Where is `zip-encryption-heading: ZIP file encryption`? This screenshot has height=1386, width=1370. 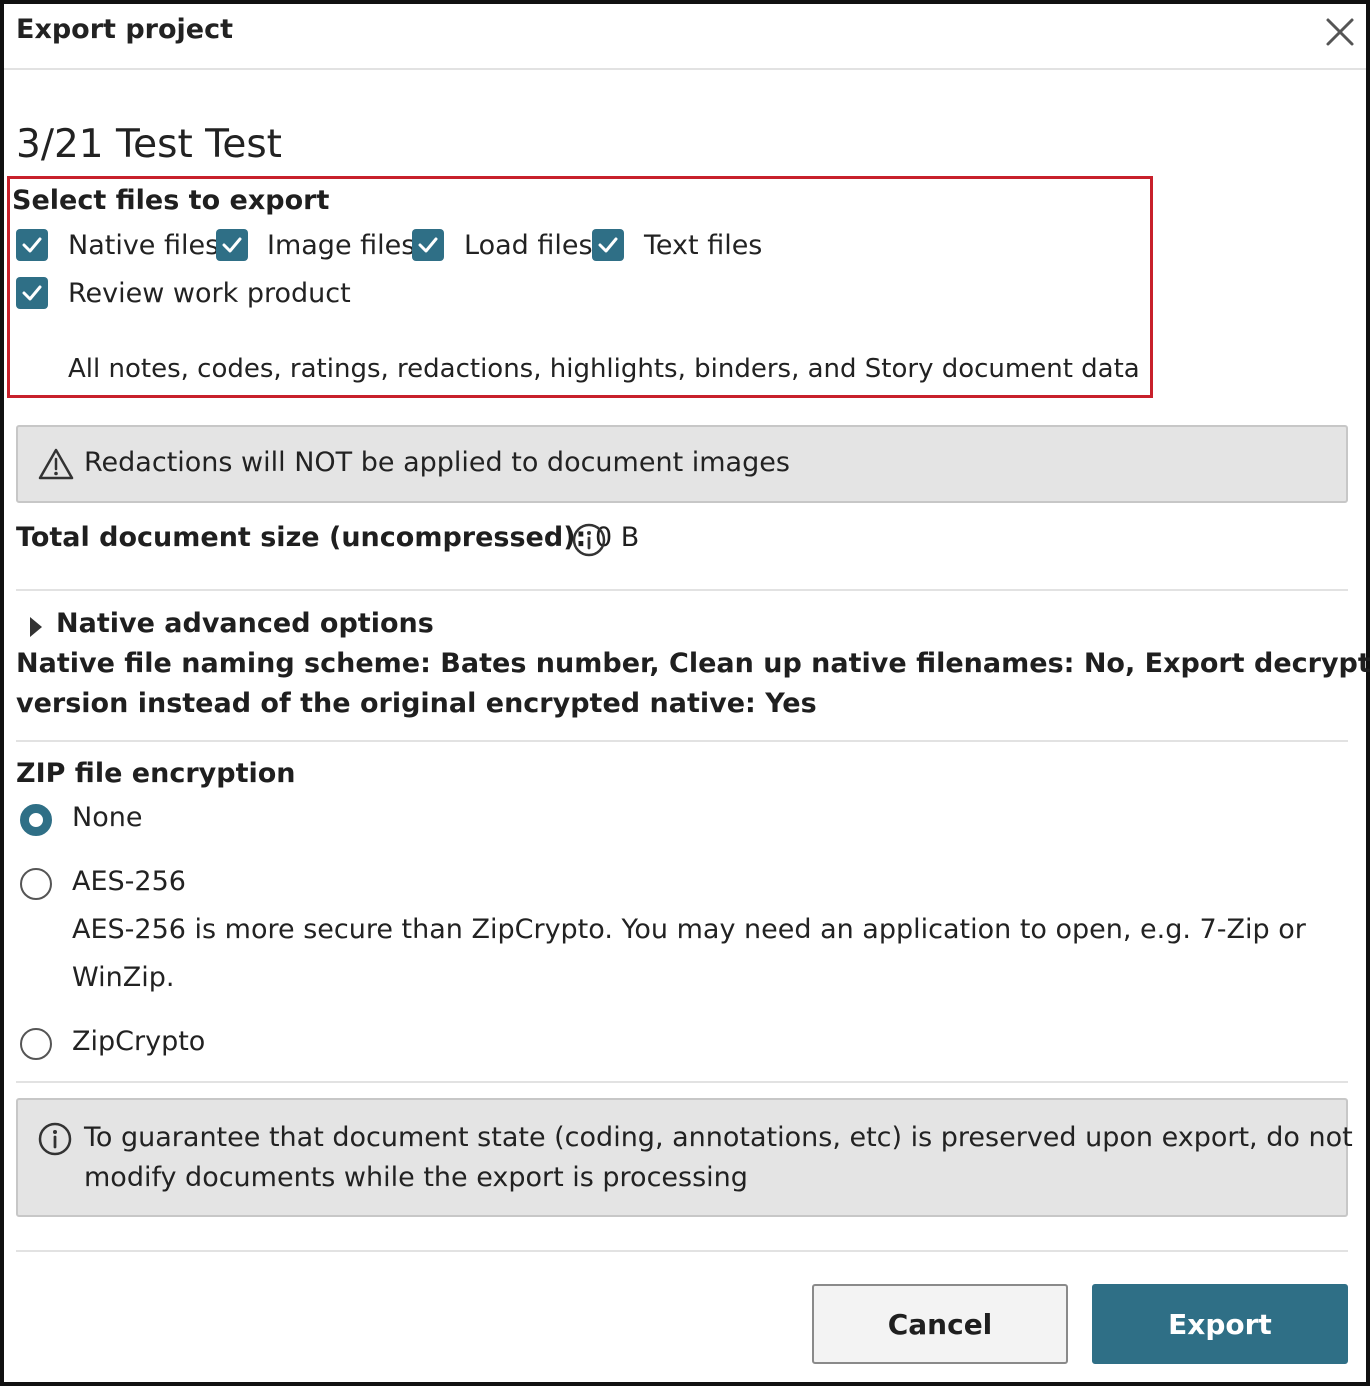 zip-encryption-heading: ZIP file encryption is located at coordinates (156, 773).